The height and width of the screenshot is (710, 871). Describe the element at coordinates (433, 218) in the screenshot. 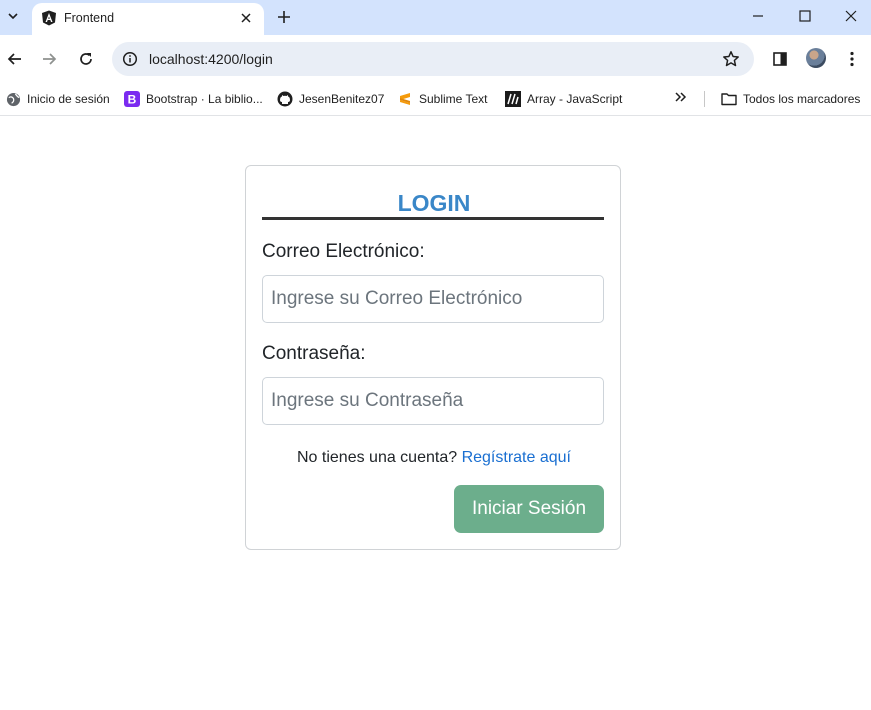

I see `title-underline` at that location.